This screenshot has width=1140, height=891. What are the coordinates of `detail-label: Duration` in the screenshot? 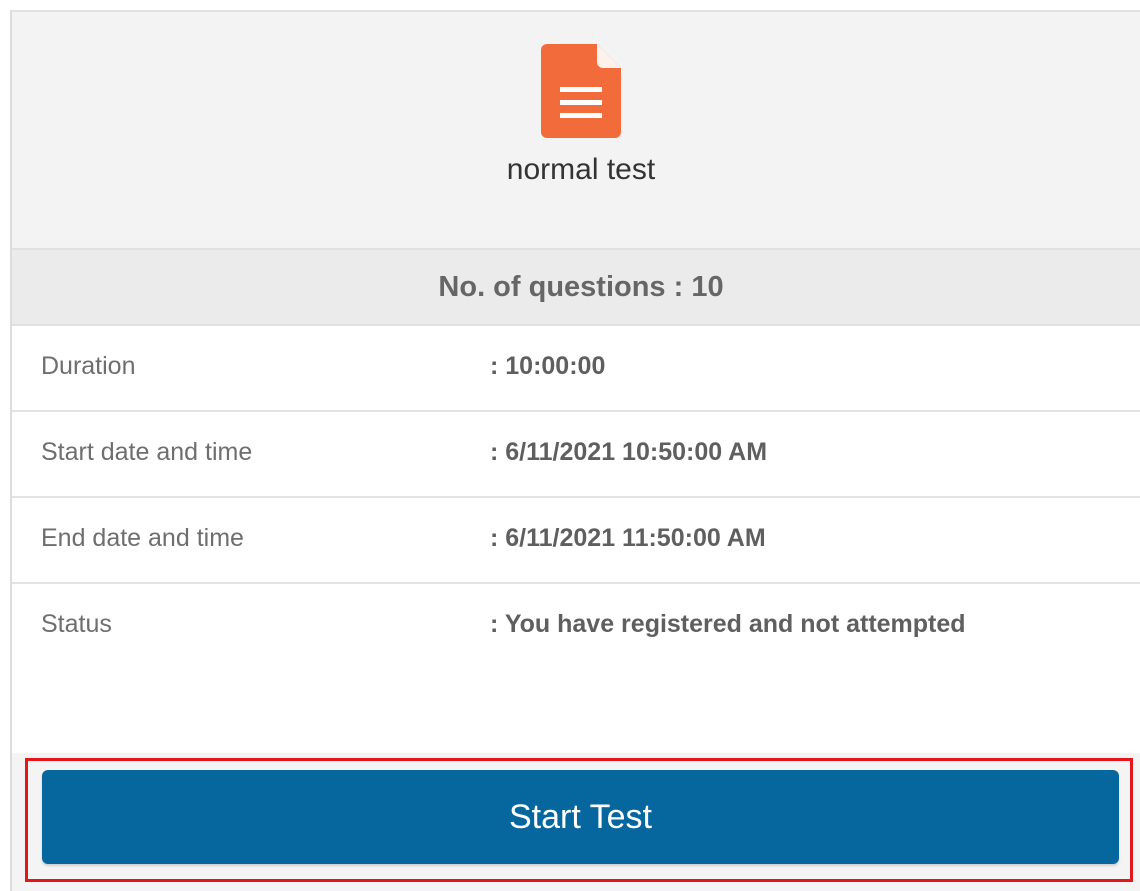 It's located at (88, 366).